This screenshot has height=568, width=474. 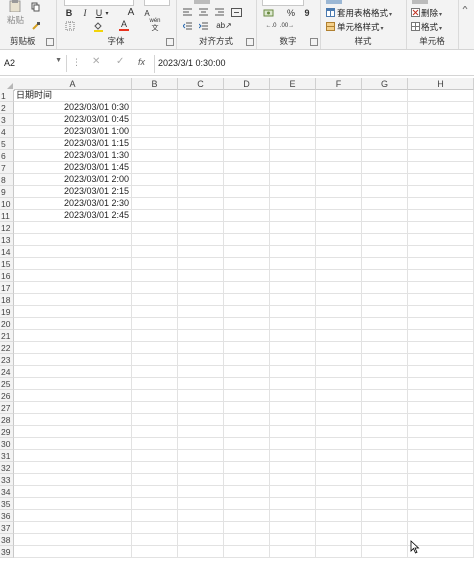 I want to click on cell-b2, so click(x=155, y=108).